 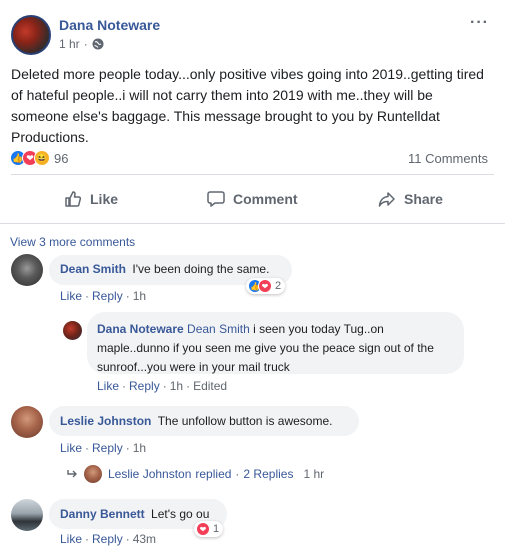 What do you see at coordinates (69, 44) in the screenshot?
I see `post-time: 1 hr` at bounding box center [69, 44].